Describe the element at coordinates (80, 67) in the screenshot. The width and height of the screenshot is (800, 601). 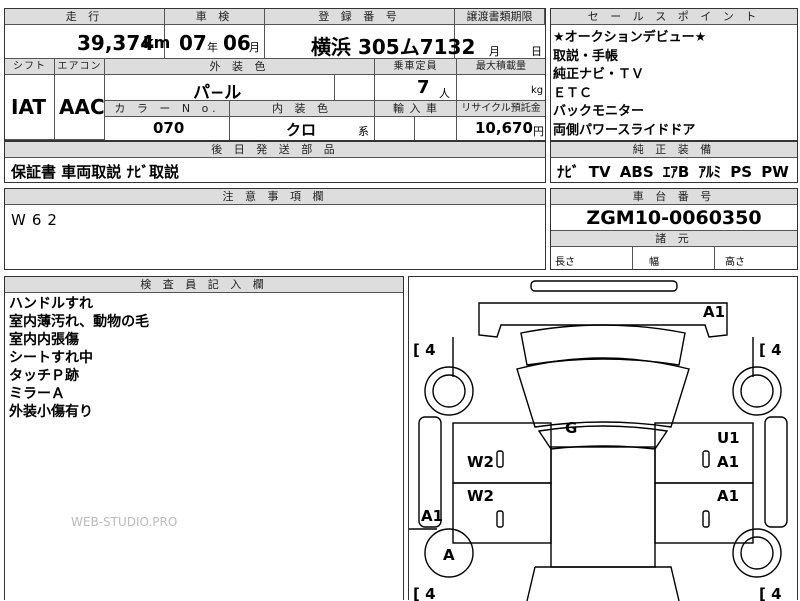
I see `header-aircon: エアコン` at that location.